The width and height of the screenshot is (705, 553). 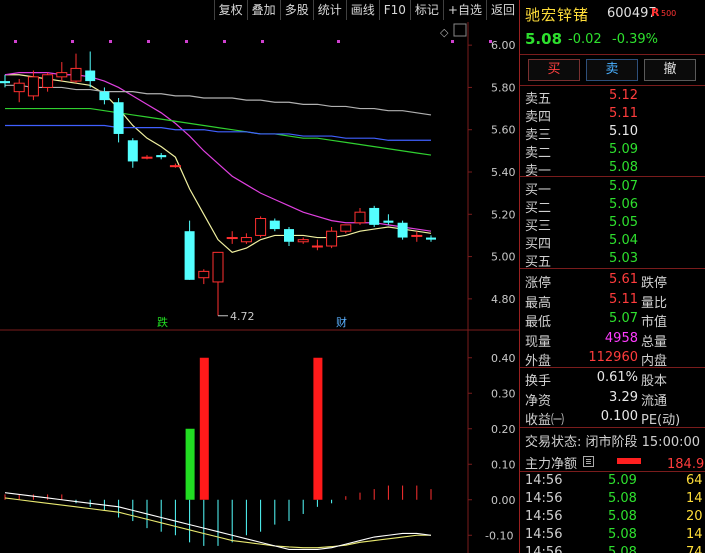 I want to click on price-change-percent: -0.39%, so click(x=635, y=39).